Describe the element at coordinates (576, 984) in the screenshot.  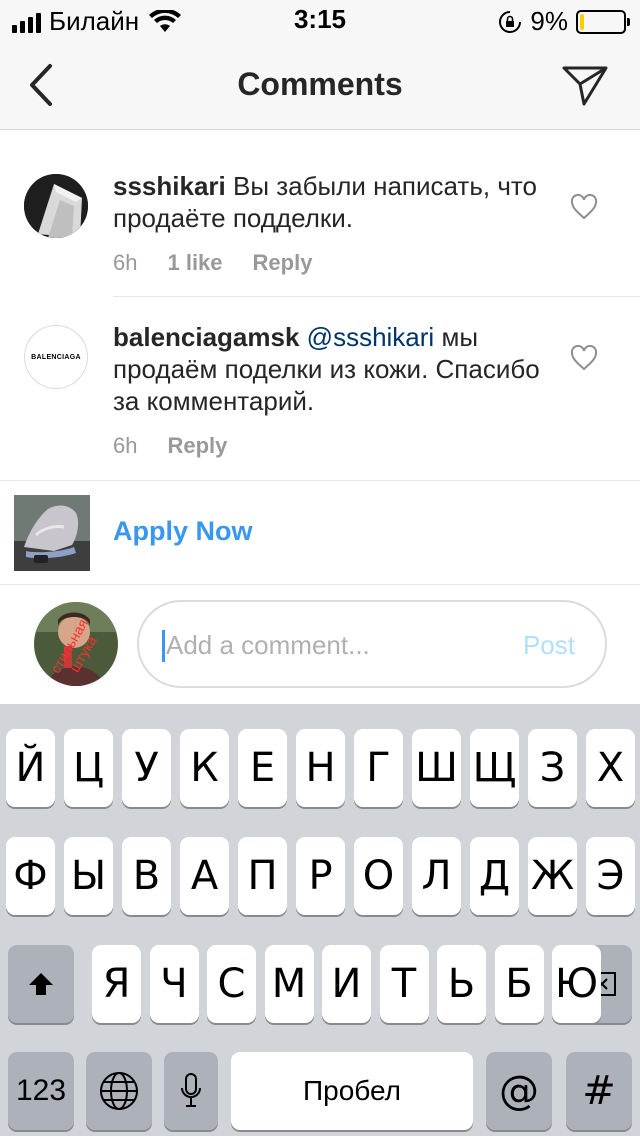
I see `key-ю: Ю` at that location.